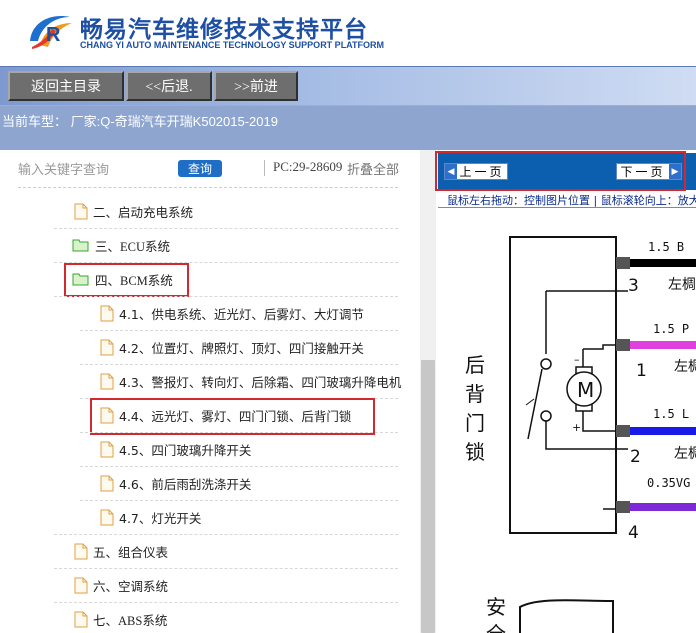 The height and width of the screenshot is (633, 696). I want to click on tree-item-label: 4.7、灯光开关, so click(160, 518).